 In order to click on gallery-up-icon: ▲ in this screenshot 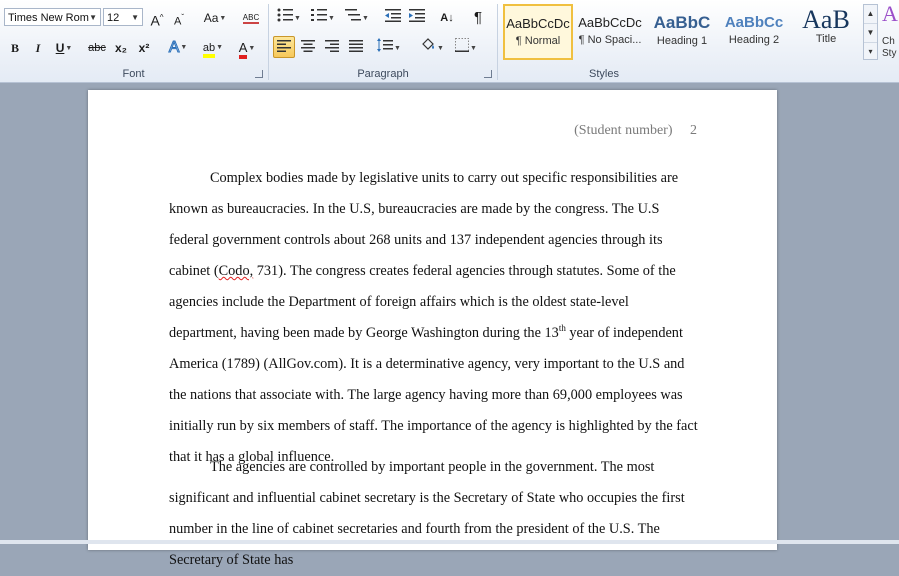, I will do `click(870, 14)`.